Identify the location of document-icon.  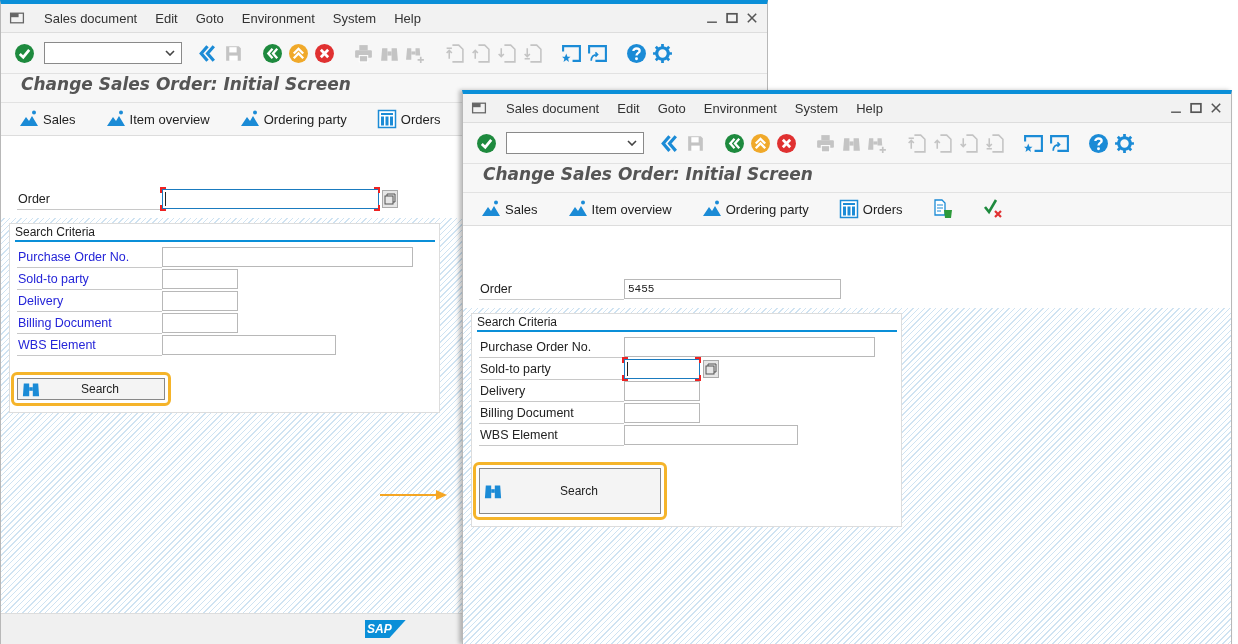
(942, 209).